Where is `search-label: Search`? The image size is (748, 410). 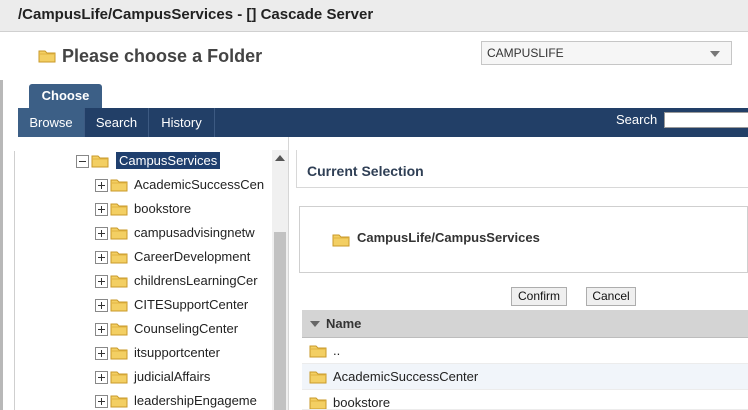 search-label: Search is located at coordinates (637, 119).